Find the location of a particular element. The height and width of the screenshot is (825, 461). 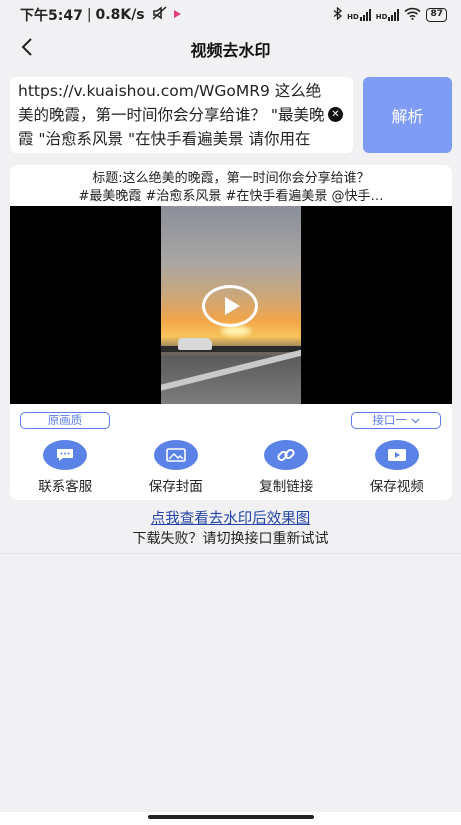

signal-icon-1: HD is located at coordinates (359, 15).